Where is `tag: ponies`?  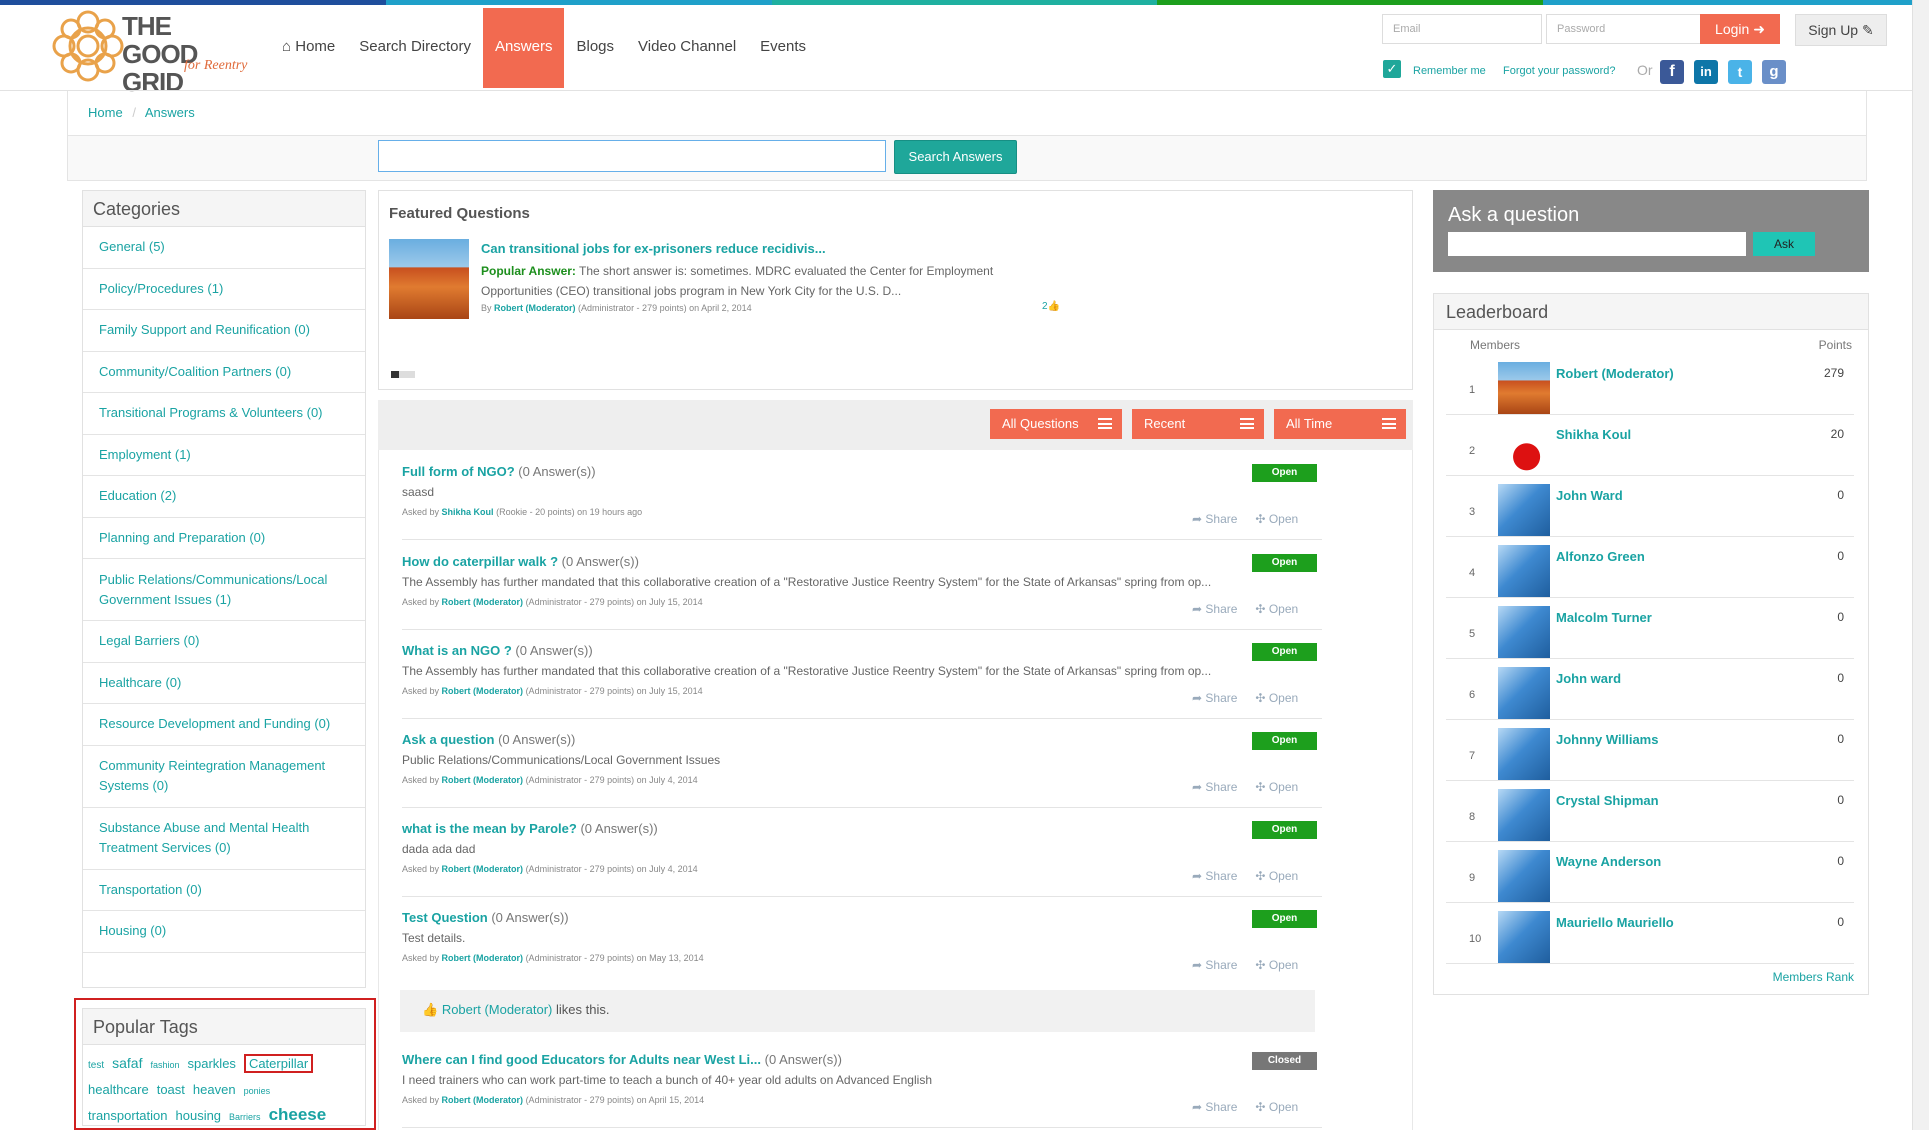
tag: ponies is located at coordinates (257, 1091).